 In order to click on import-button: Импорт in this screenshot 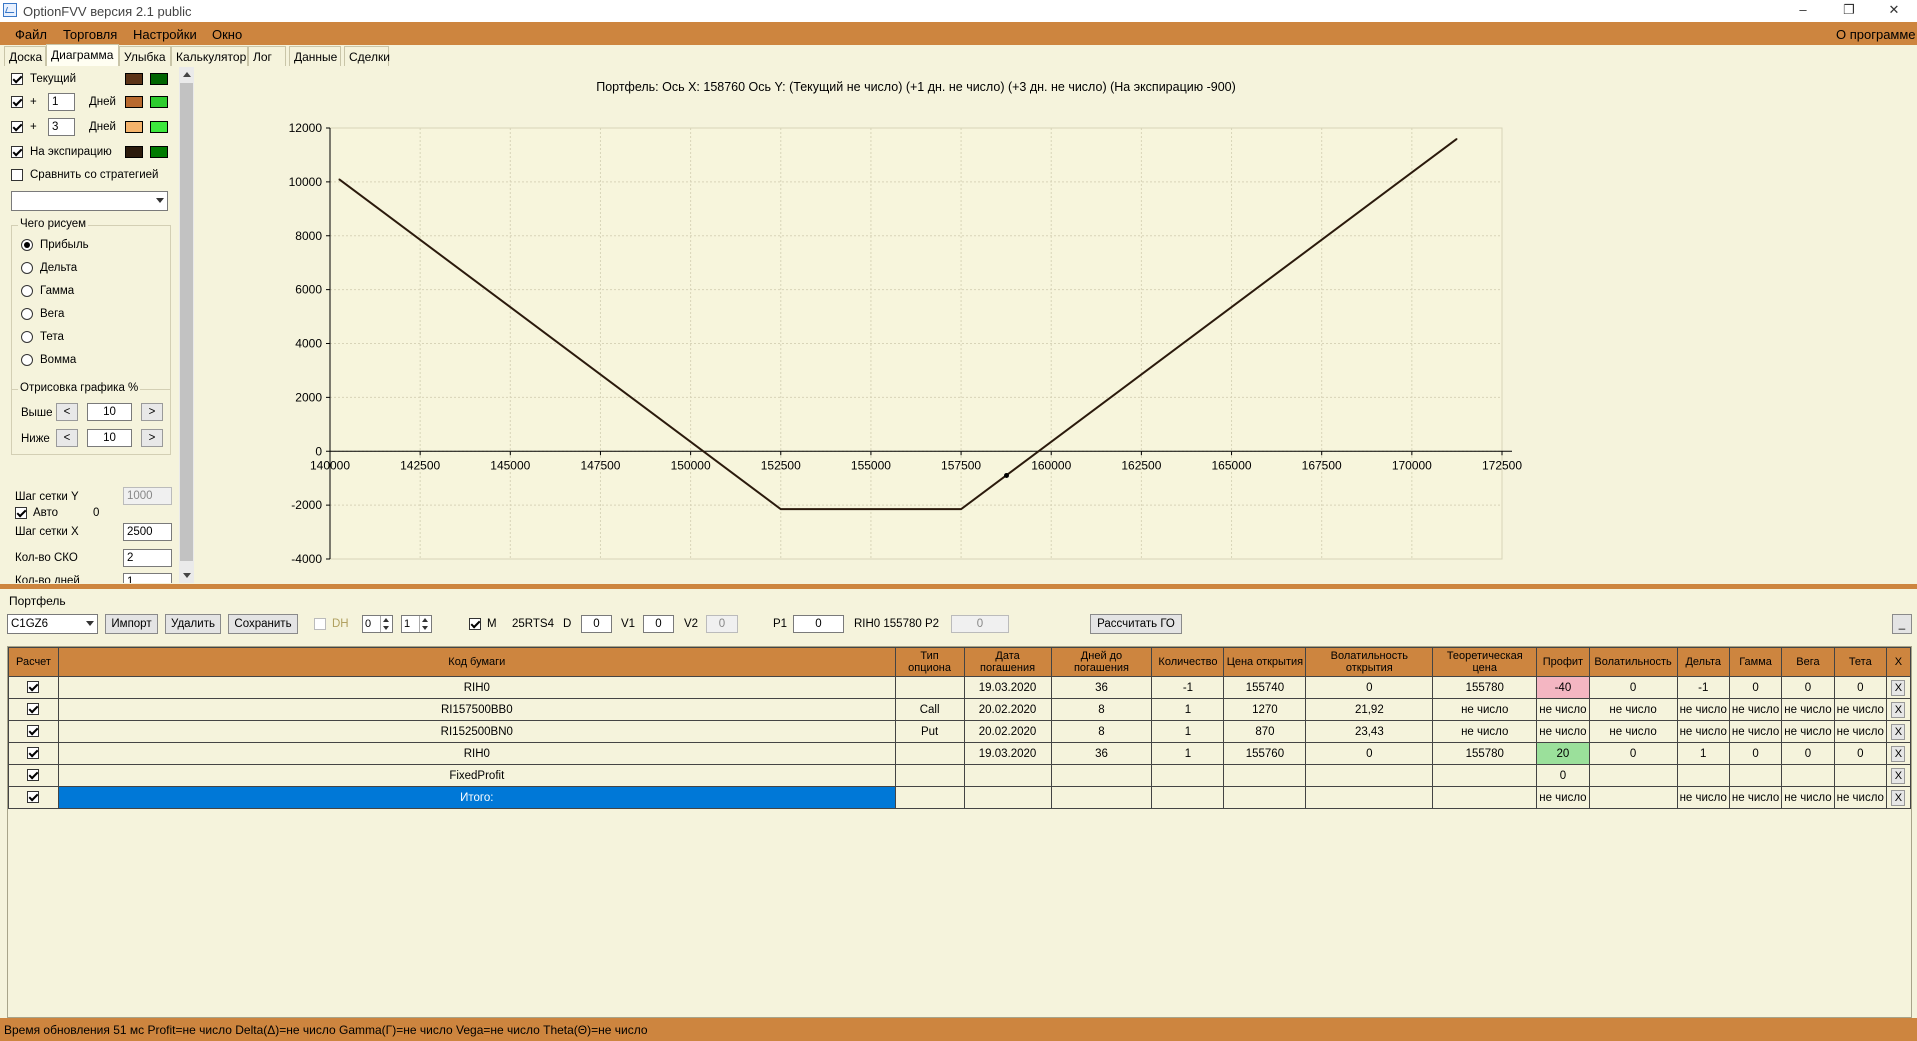, I will do `click(131, 624)`.